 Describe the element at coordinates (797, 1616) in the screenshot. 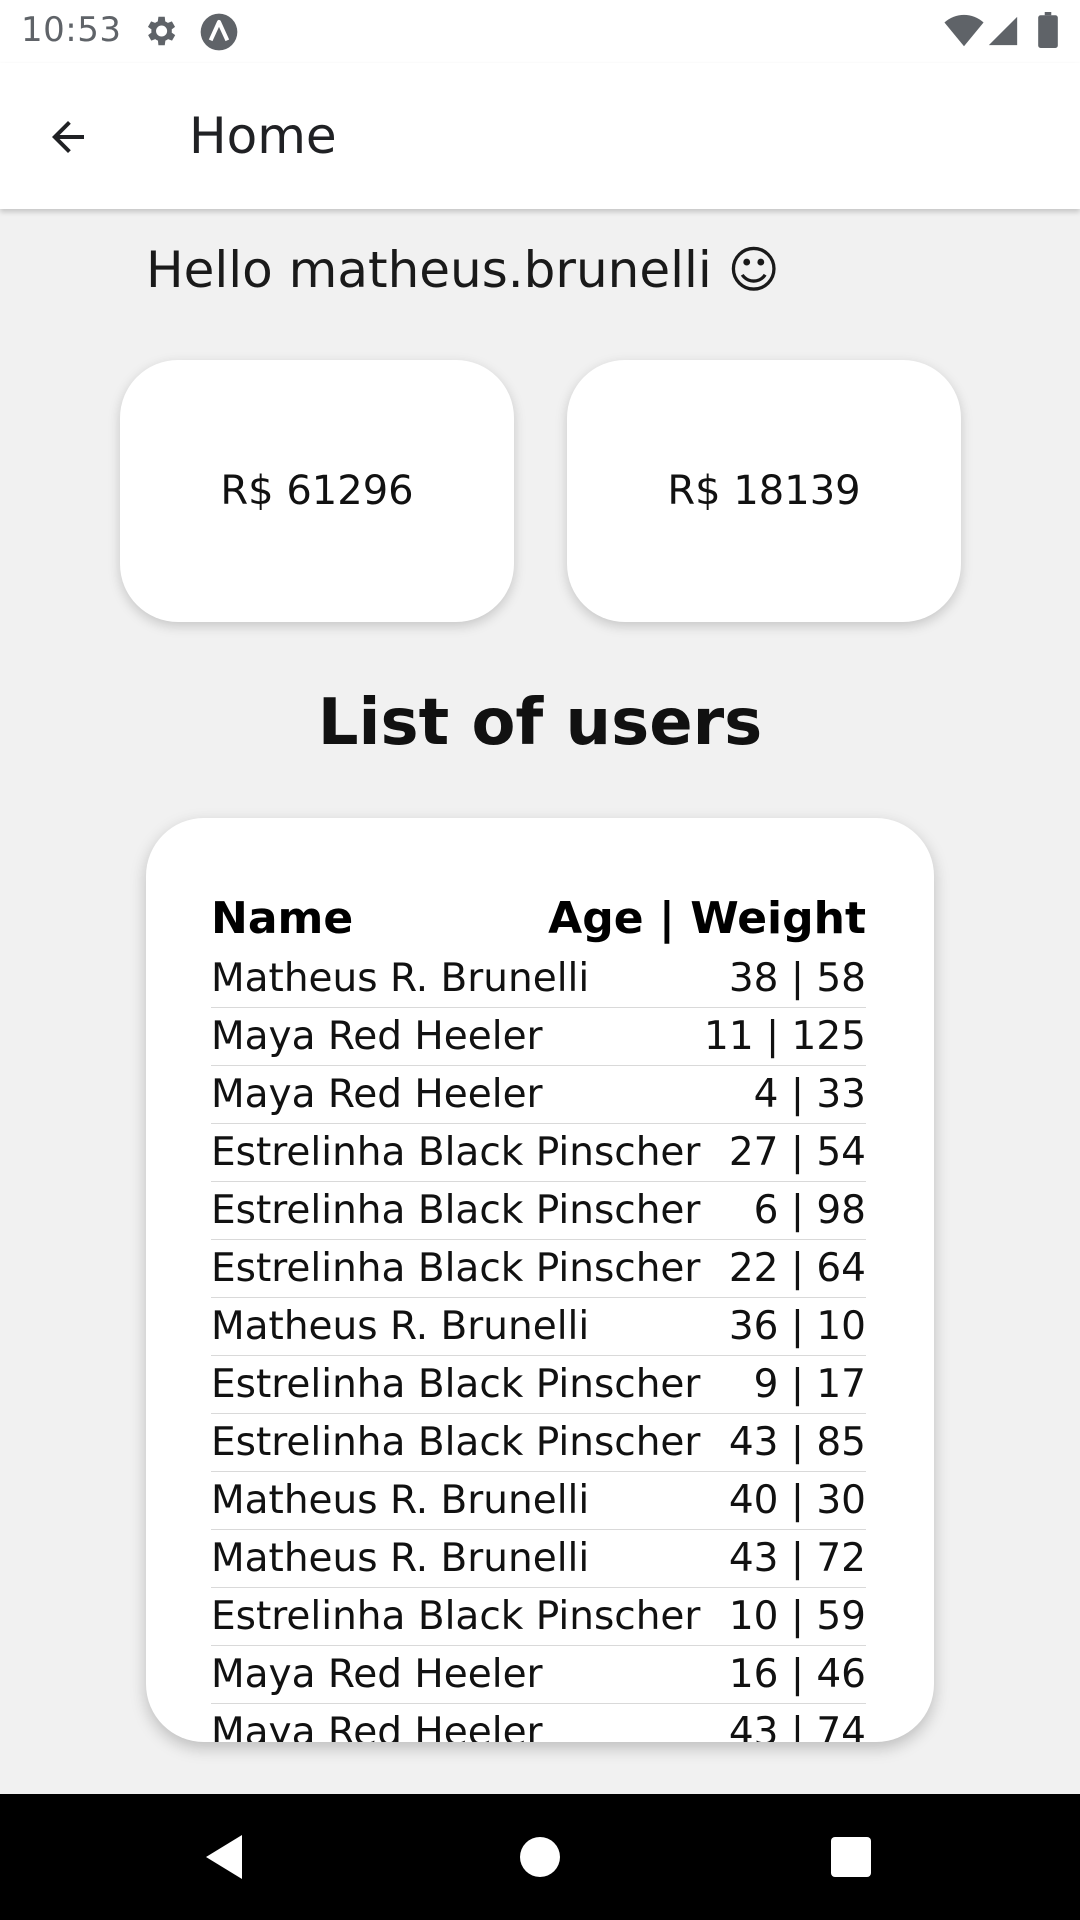

I see `row-age-weight: 10 | 59` at that location.